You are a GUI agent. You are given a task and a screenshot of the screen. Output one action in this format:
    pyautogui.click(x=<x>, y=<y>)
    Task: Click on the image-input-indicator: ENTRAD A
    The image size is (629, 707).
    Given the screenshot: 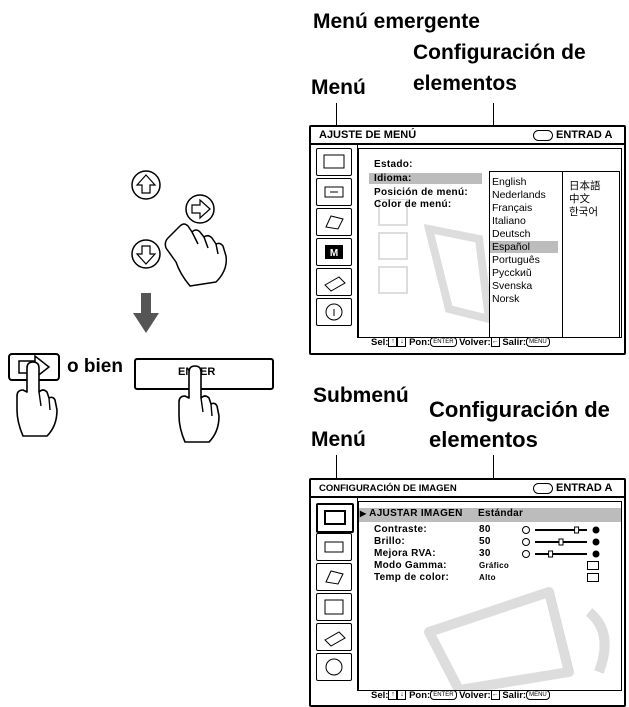 What is the action you would take?
    pyautogui.click(x=572, y=488)
    